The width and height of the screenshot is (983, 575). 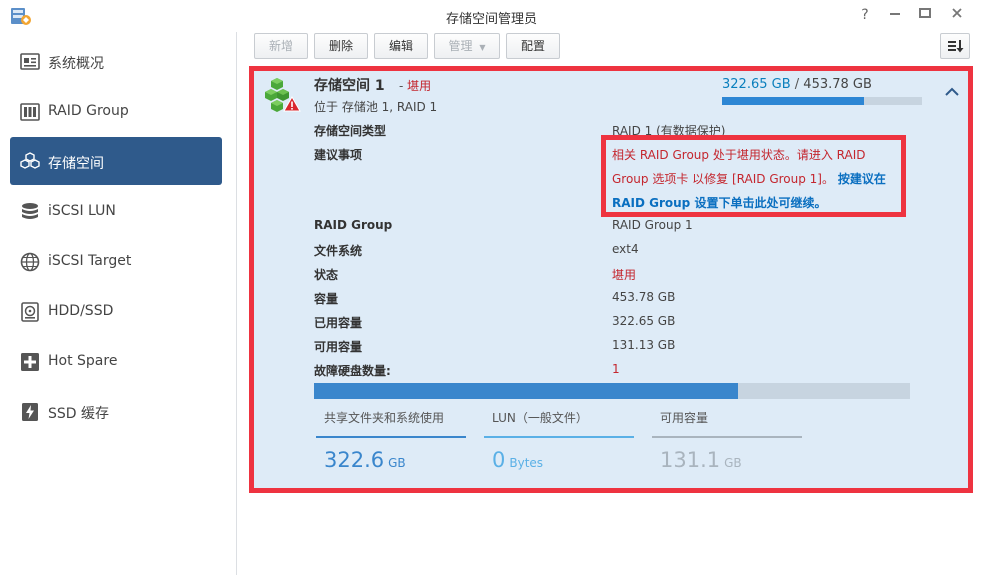 I want to click on volume-location: 位于 存储池 1, RAID 1, so click(x=376, y=107).